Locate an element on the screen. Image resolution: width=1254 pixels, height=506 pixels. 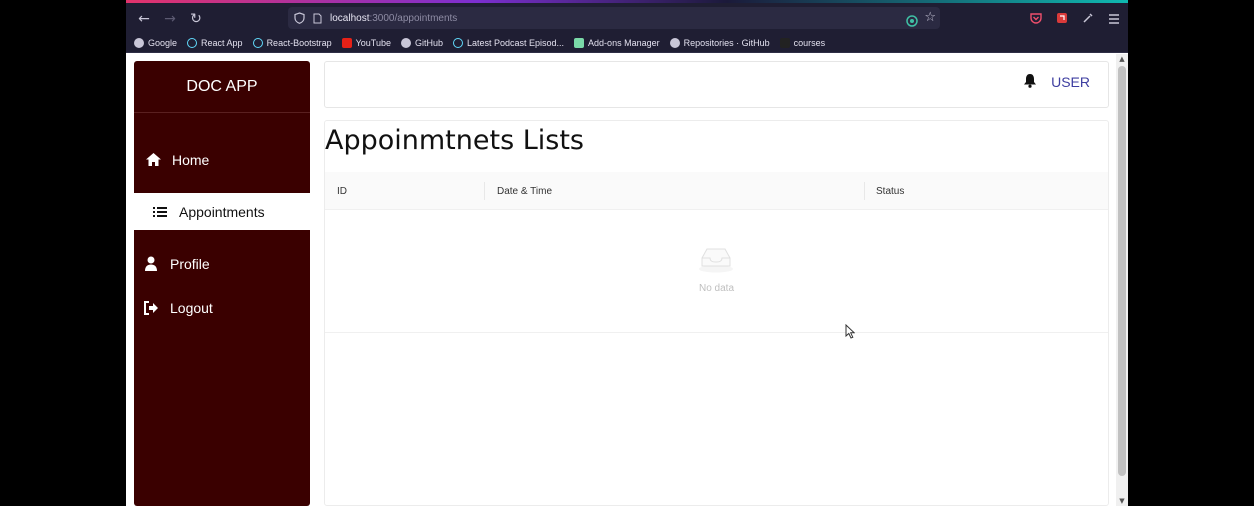
browser-toolbar: ← → ↻ localhost:3000/appointments ☆ is located at coordinates (627, 18).